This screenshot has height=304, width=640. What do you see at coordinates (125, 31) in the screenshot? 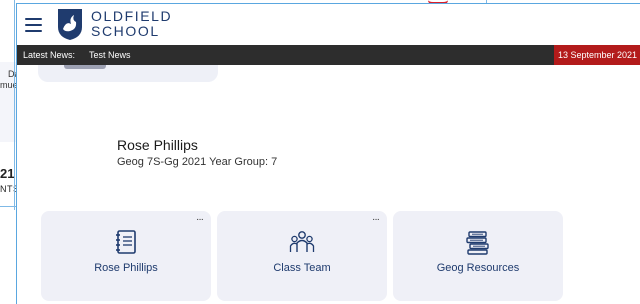
I see `school-name-line2: SCHOOL` at bounding box center [125, 31].